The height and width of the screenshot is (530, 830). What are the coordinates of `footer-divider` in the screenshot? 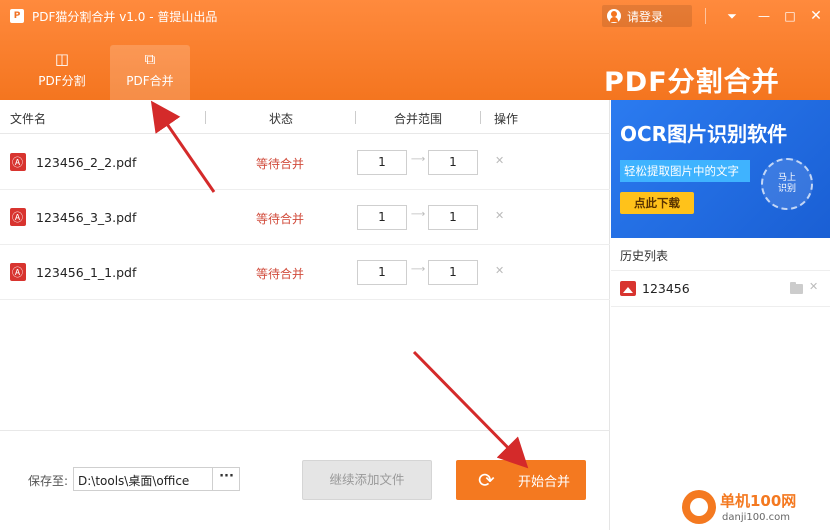 It's located at (305, 430).